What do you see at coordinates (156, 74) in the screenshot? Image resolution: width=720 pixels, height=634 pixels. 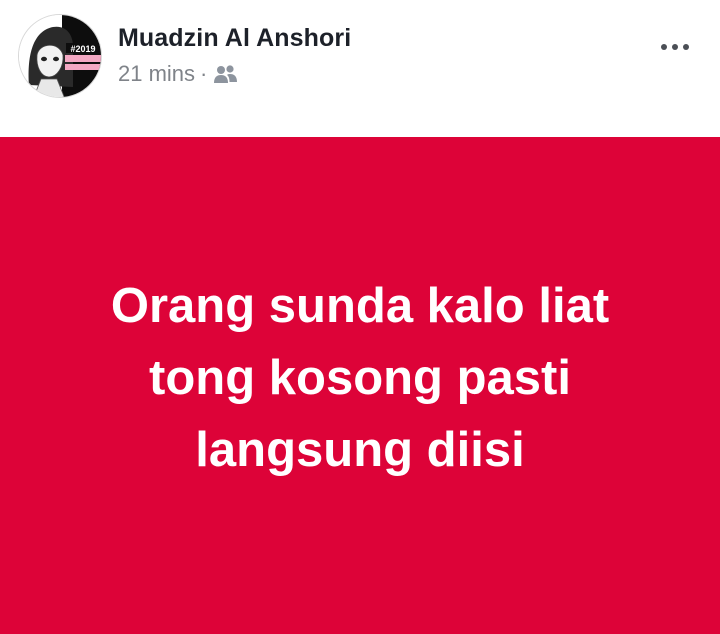 I see `post-timestamp: 21 mins` at bounding box center [156, 74].